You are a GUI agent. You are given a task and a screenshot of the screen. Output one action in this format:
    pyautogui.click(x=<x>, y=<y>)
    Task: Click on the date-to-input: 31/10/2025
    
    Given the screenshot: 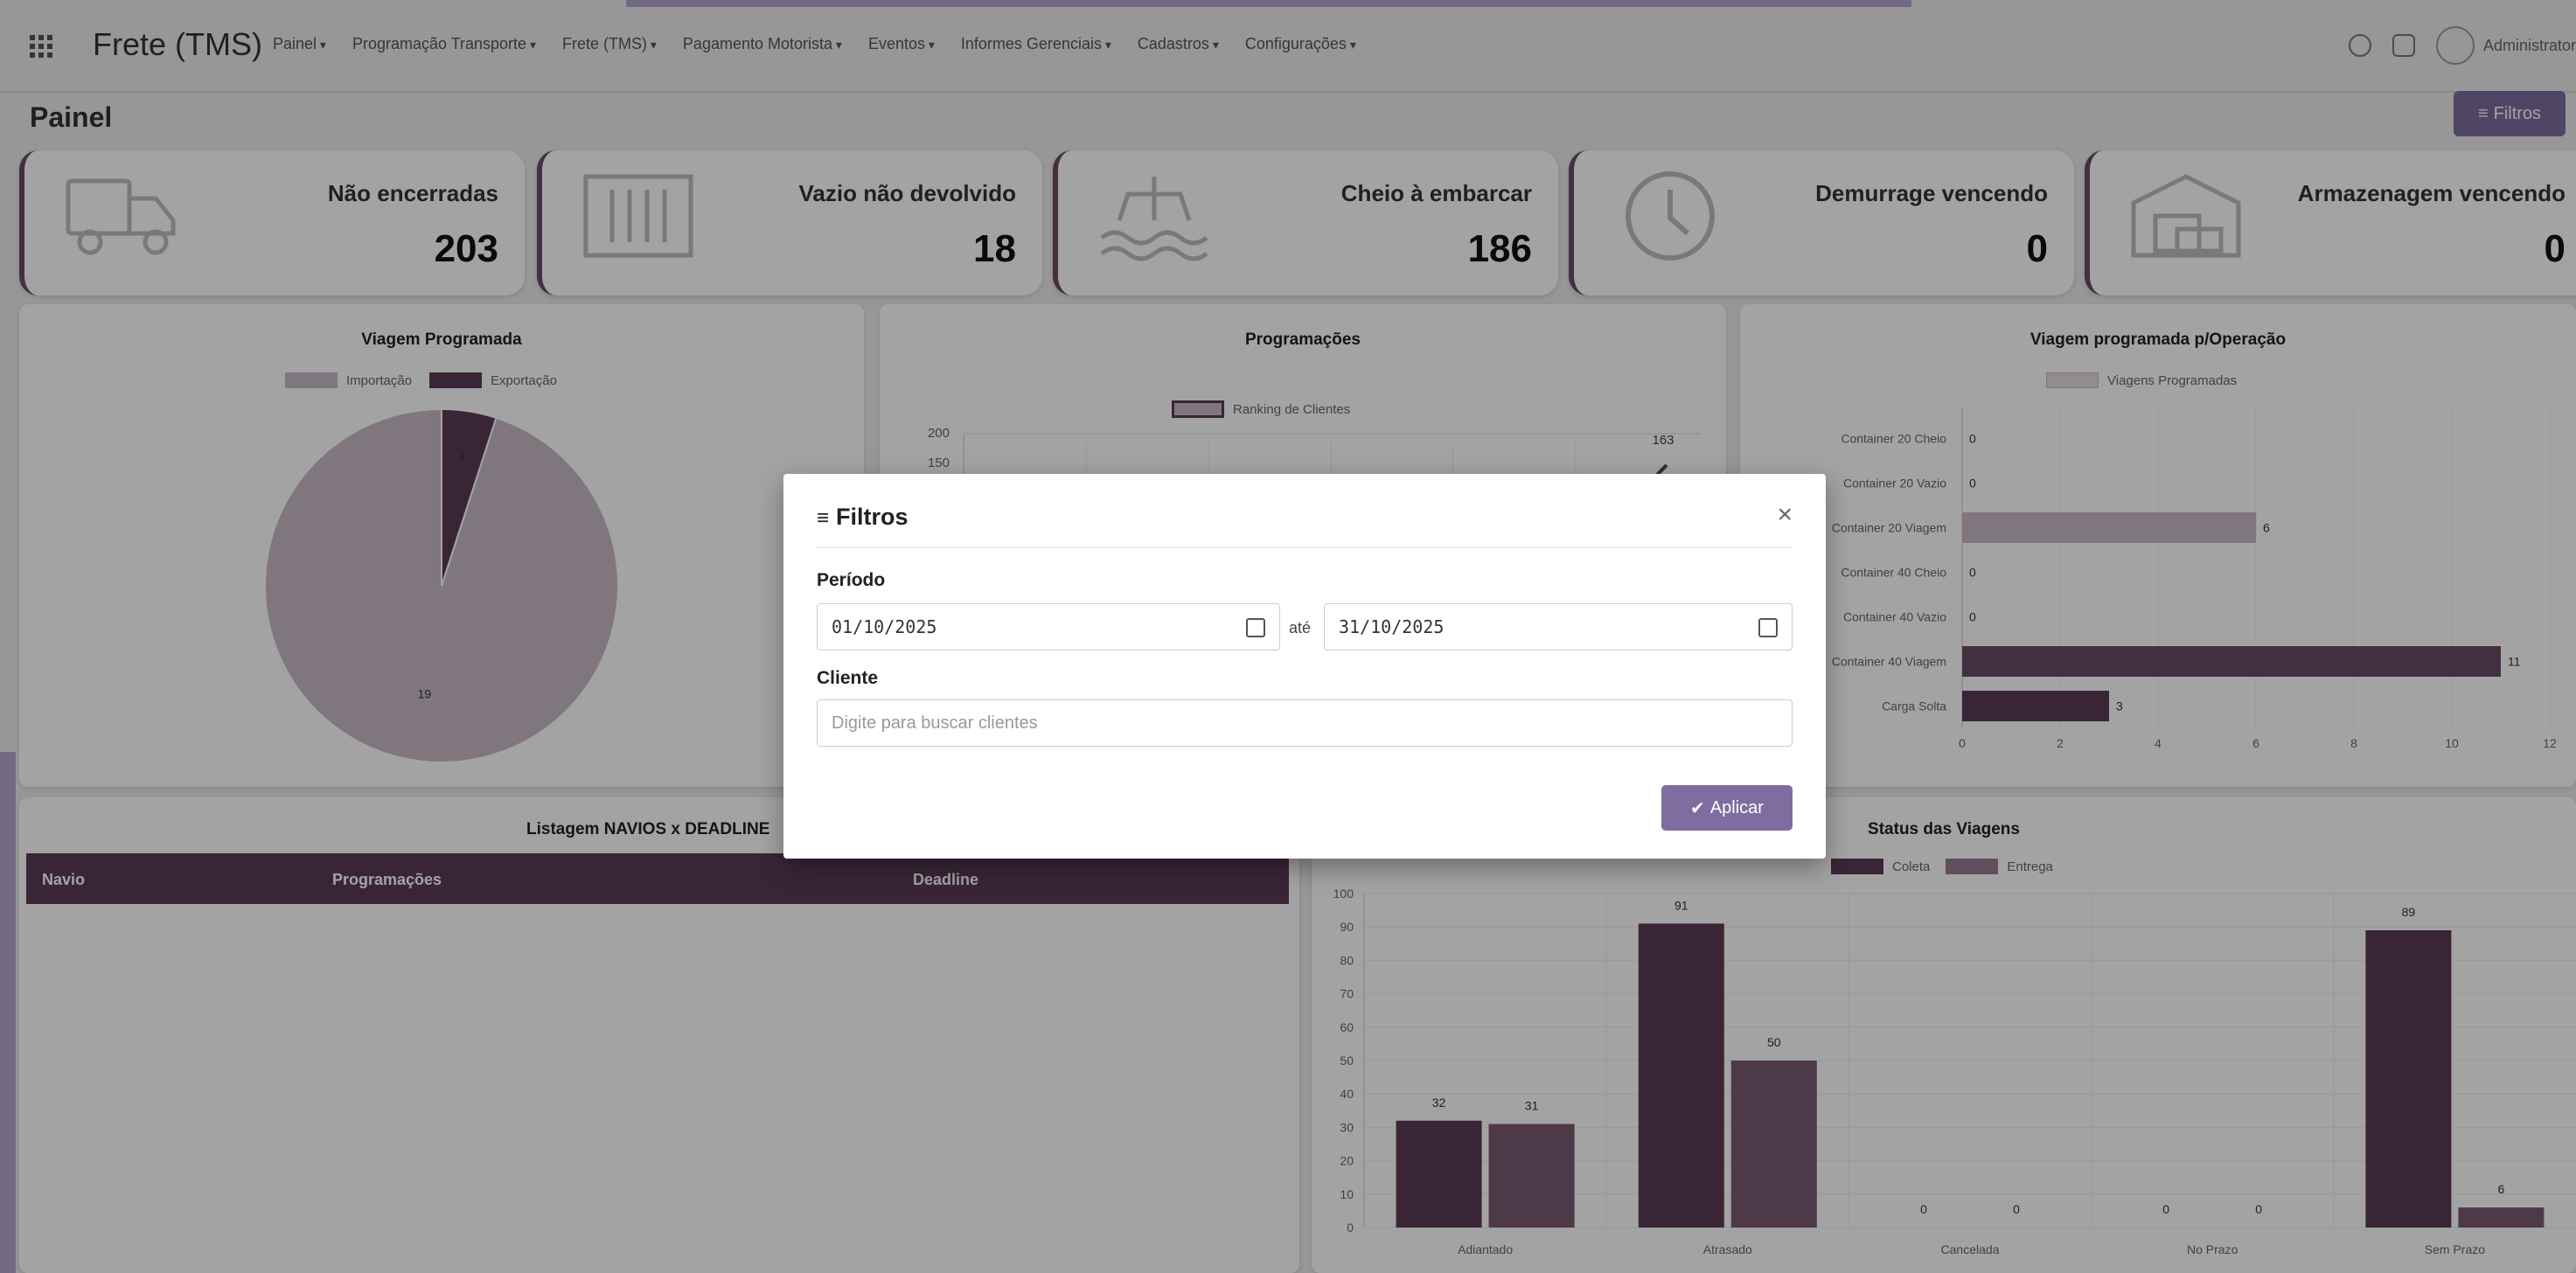 What is the action you would take?
    pyautogui.click(x=1558, y=626)
    